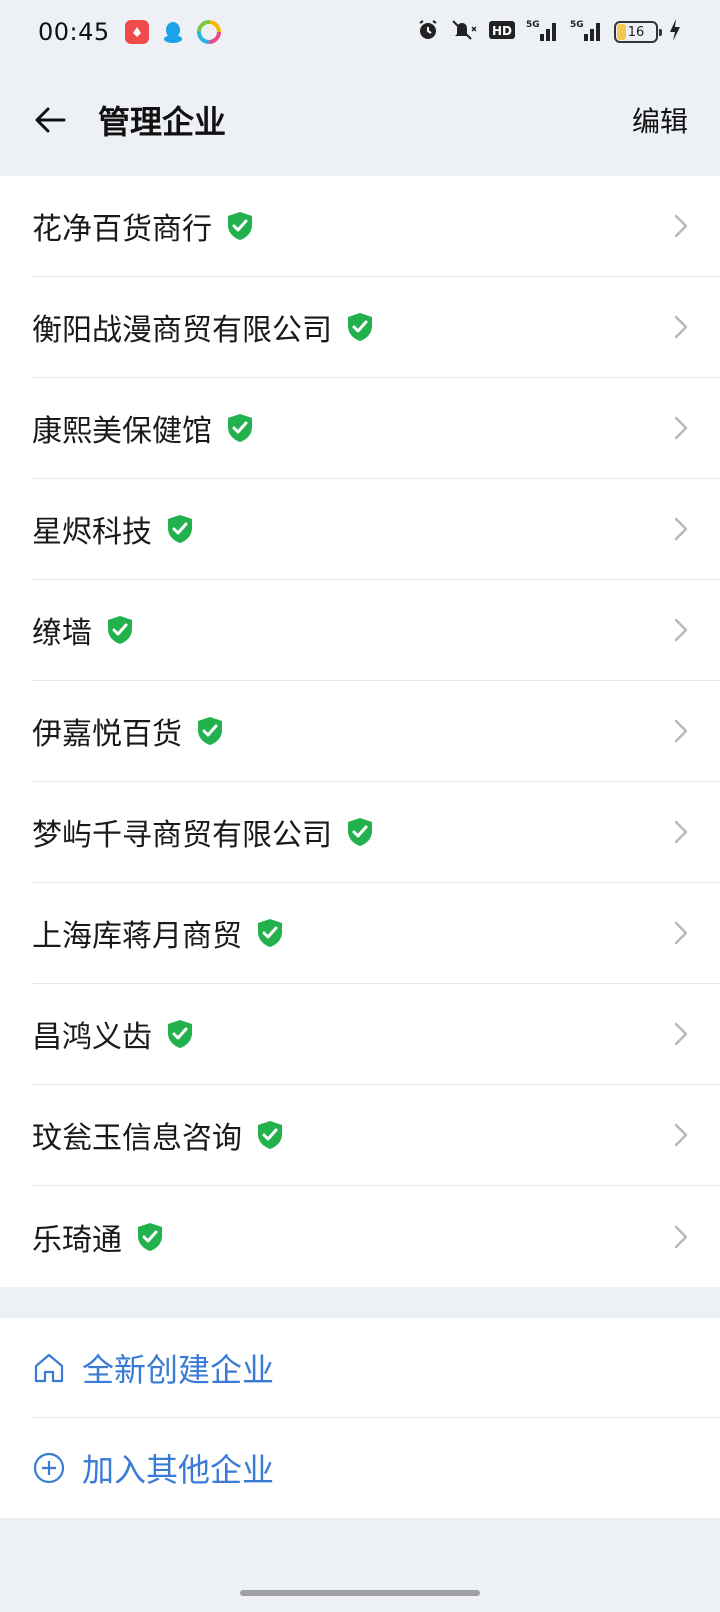 This screenshot has width=720, height=1612. I want to click on company-name: 伊嘉悦百货, so click(107, 734).